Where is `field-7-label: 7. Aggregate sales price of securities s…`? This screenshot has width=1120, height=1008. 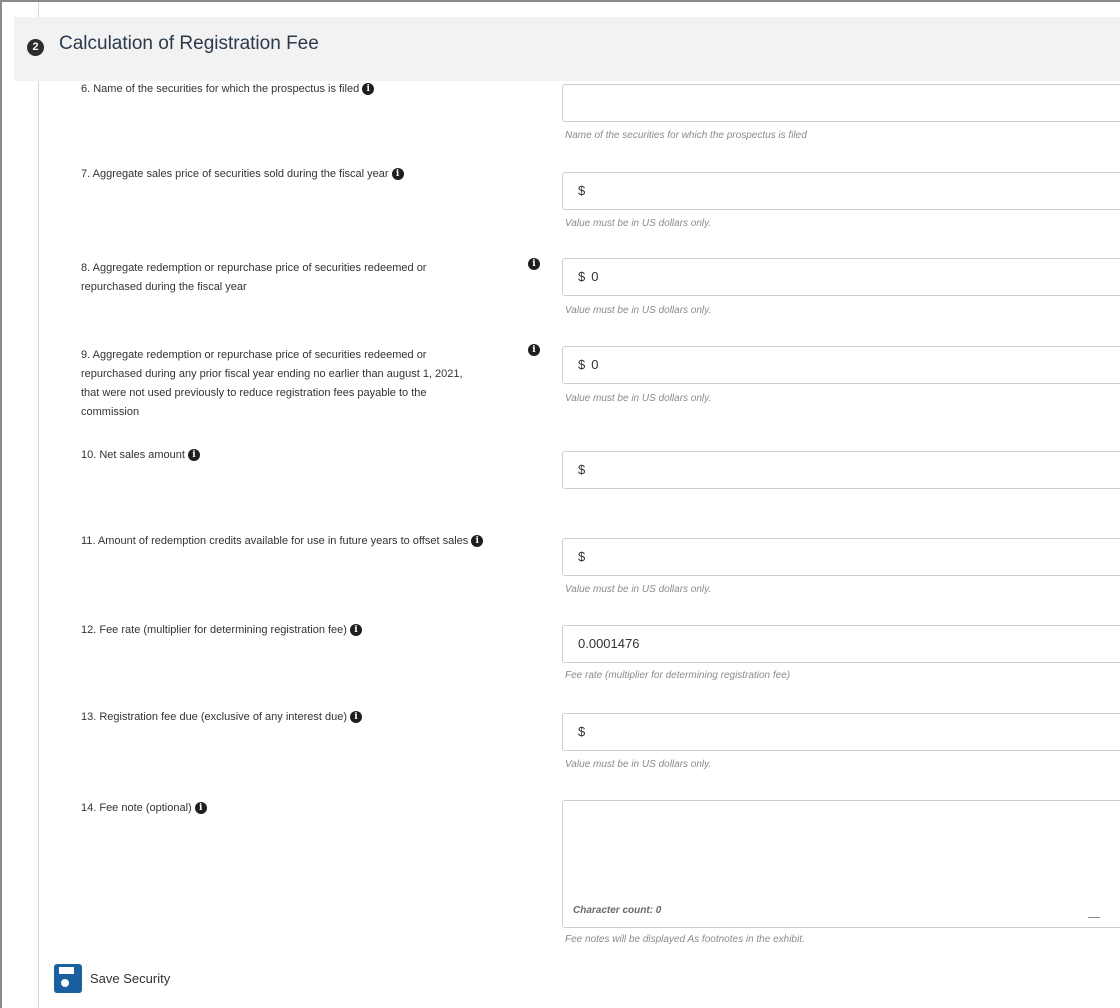
field-7-label: 7. Aggregate sales price of securities s… is located at coordinates (242, 174).